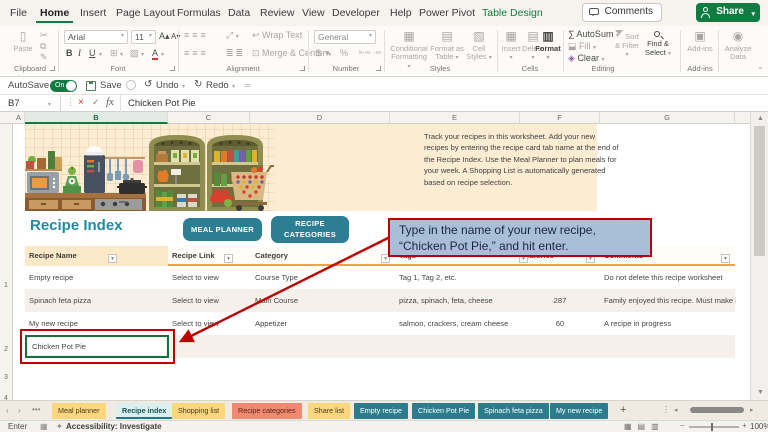  I want to click on font-color-icon: A, so click(155, 54).